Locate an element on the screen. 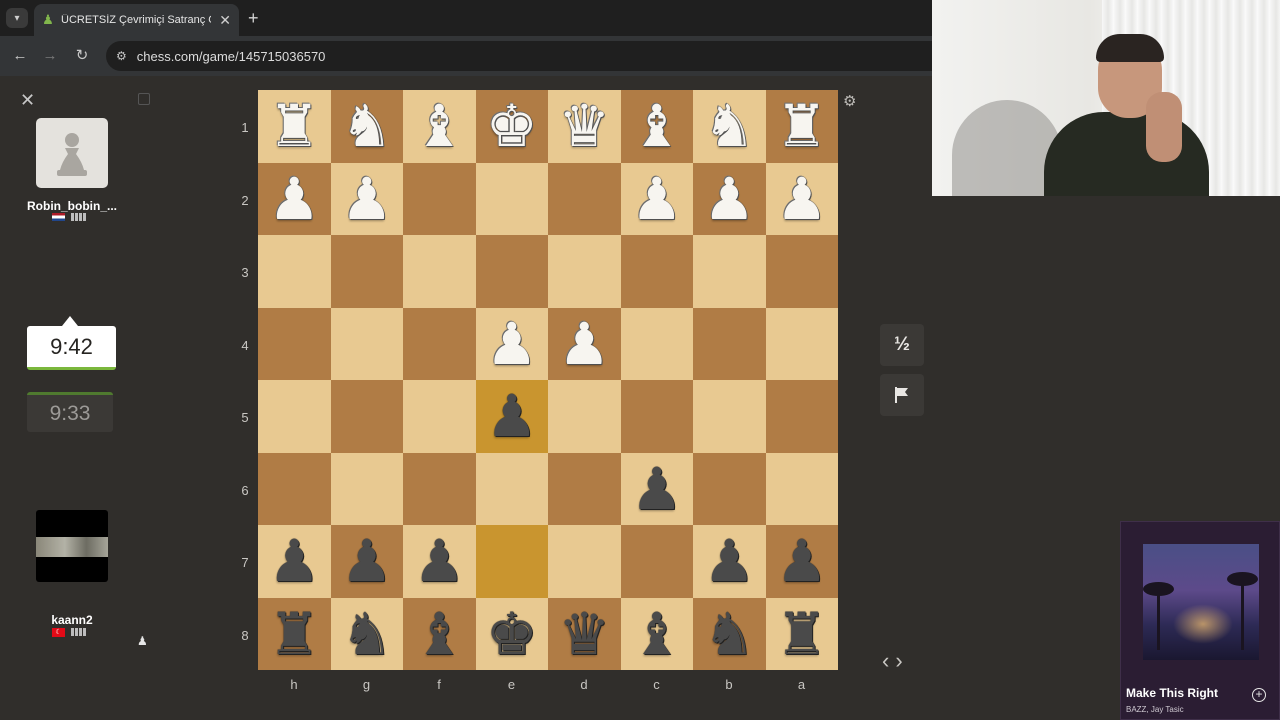  square-d4: ♟ is located at coordinates (584, 343).